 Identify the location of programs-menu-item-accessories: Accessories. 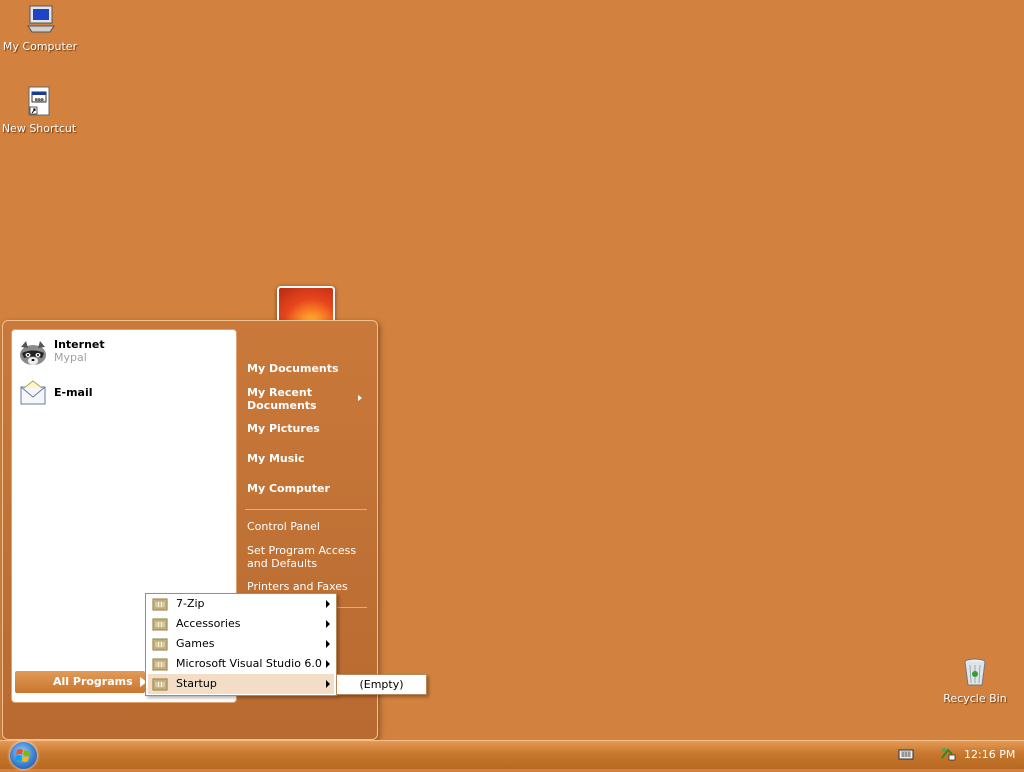
(241, 624).